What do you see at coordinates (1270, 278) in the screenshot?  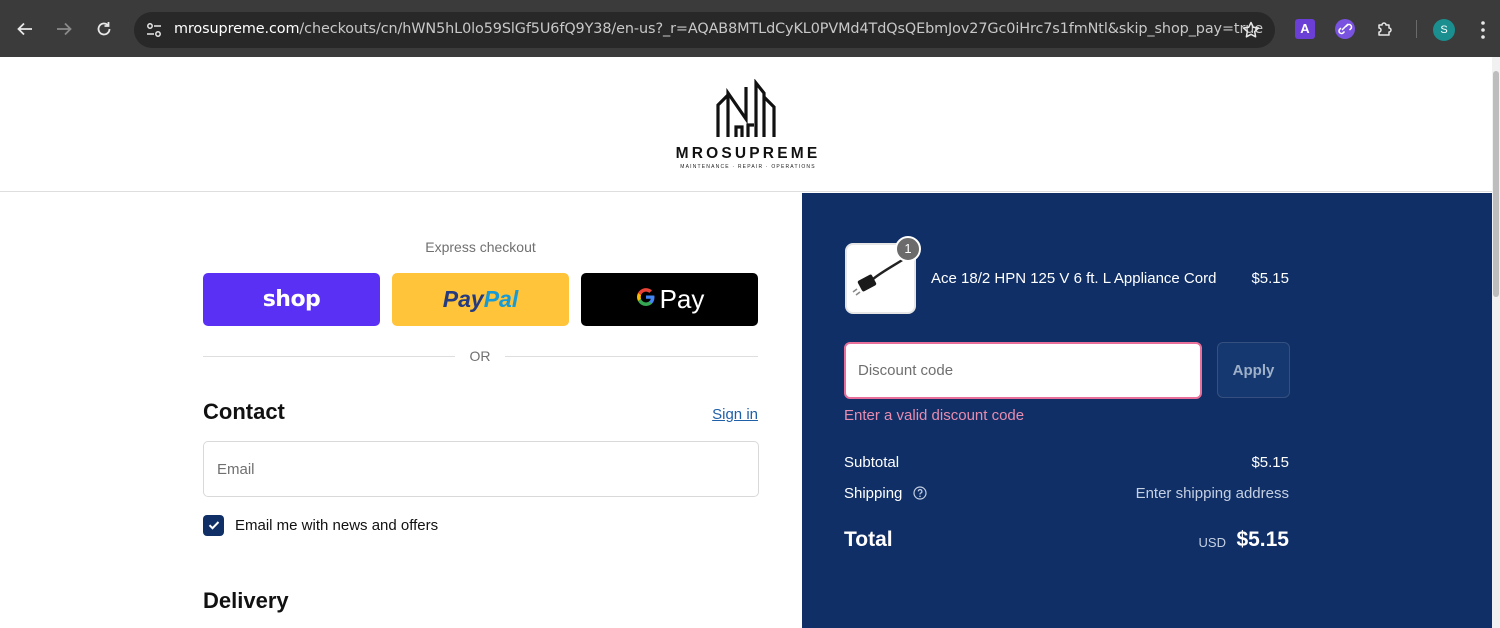 I see `product-price: $5.15` at bounding box center [1270, 278].